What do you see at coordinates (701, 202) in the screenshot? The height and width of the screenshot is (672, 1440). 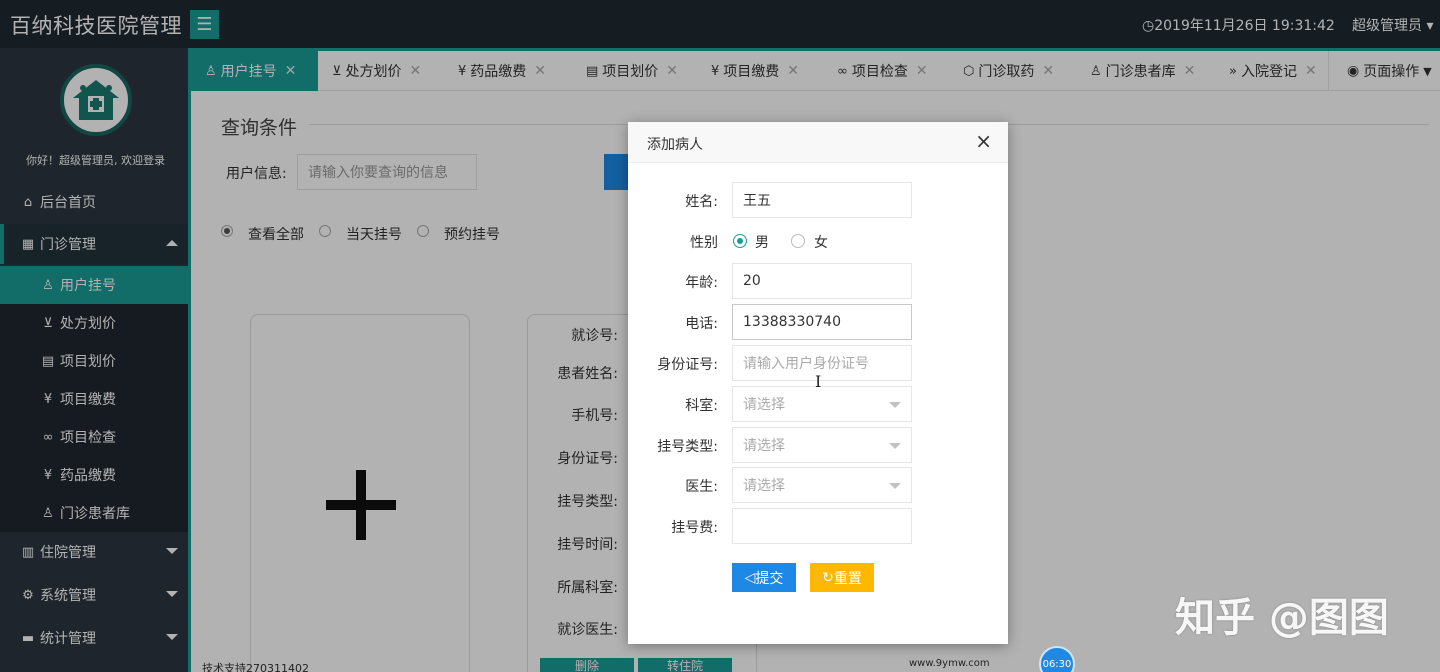 I see `name-label: 姓名:` at bounding box center [701, 202].